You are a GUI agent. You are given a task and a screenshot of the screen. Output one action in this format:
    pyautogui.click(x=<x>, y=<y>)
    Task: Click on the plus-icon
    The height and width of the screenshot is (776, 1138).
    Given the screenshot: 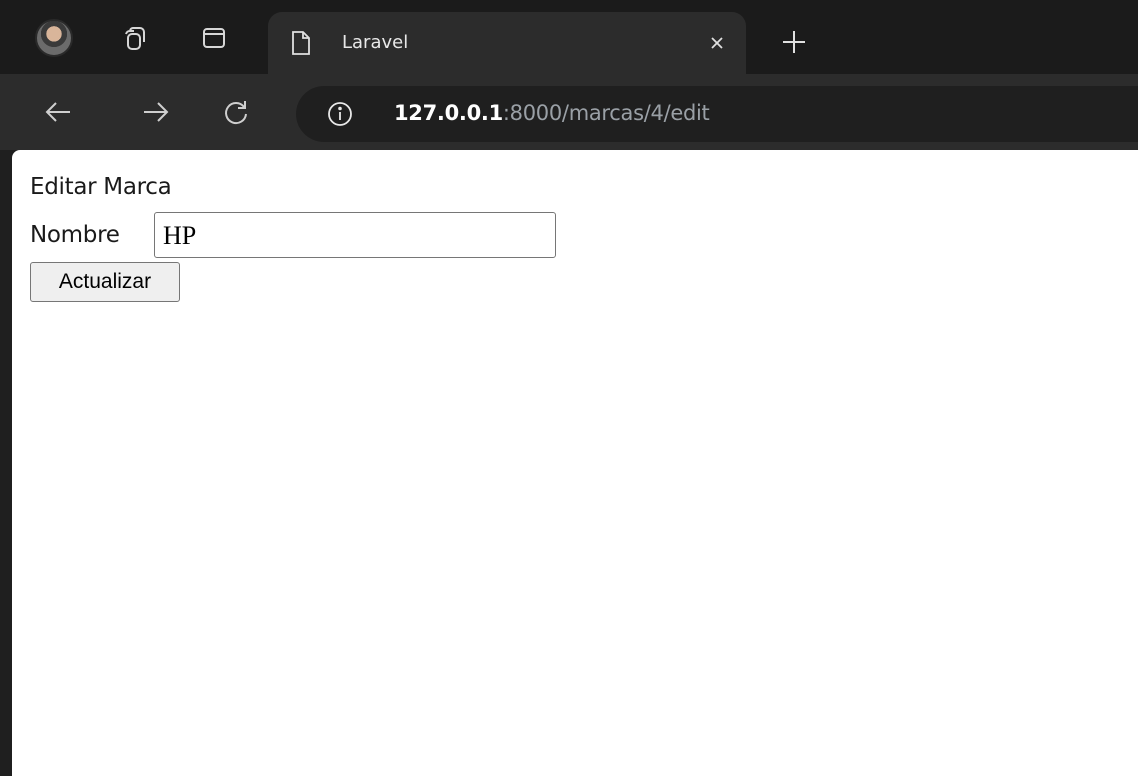 What is the action you would take?
    pyautogui.click(x=794, y=42)
    